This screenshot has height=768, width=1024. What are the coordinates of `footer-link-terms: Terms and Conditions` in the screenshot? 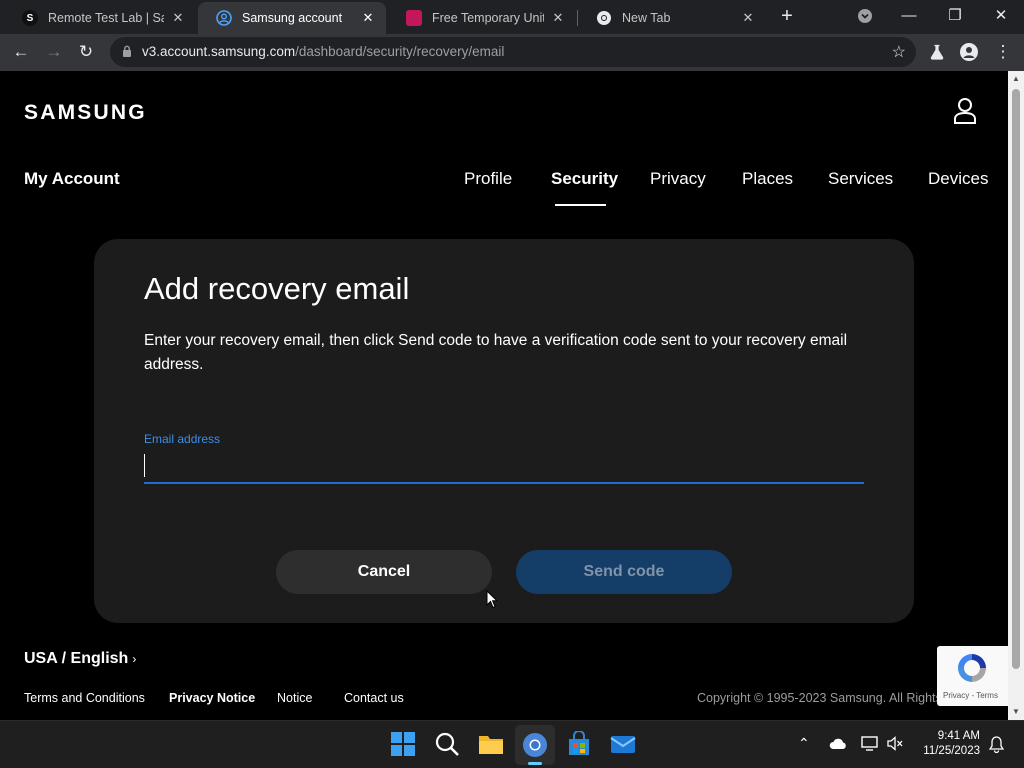 It's located at (84, 698).